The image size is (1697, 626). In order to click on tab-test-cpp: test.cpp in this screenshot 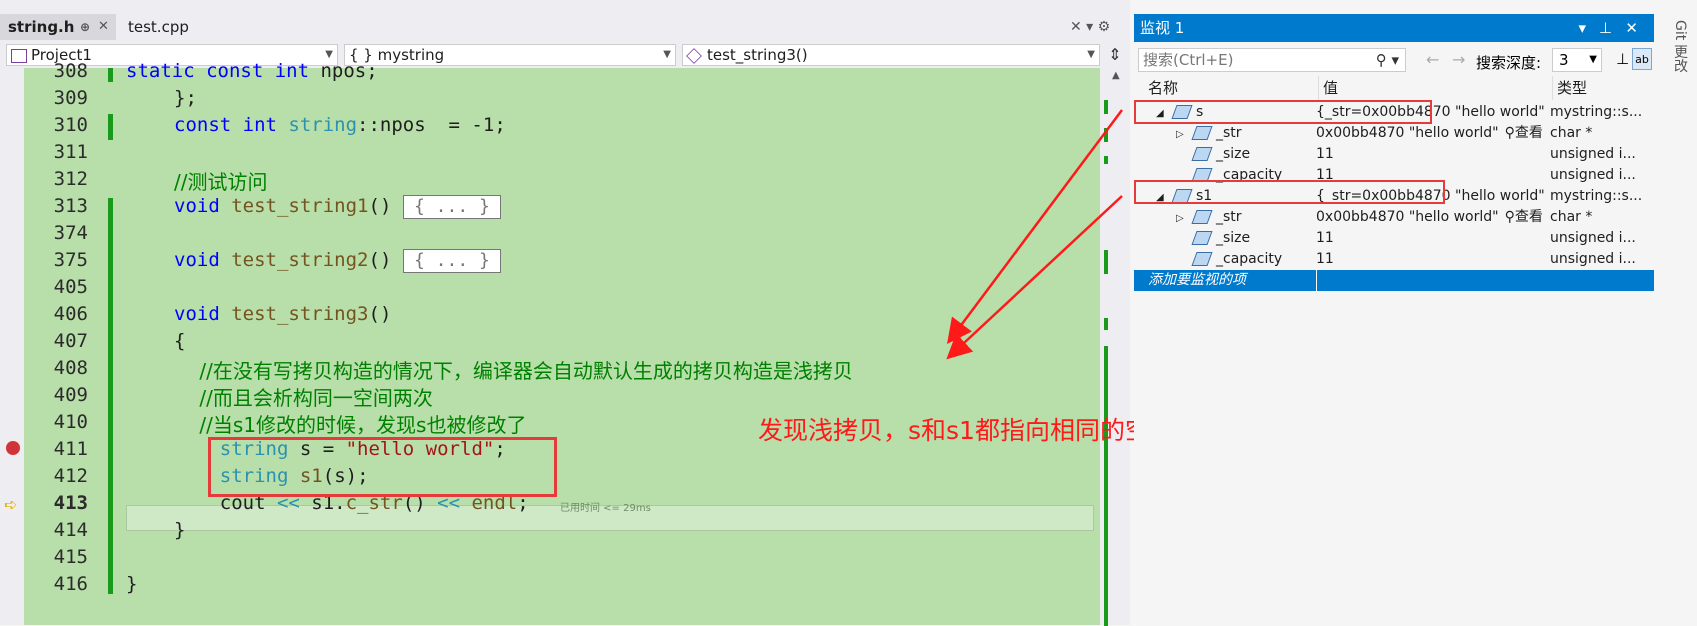, I will do `click(184, 27)`.